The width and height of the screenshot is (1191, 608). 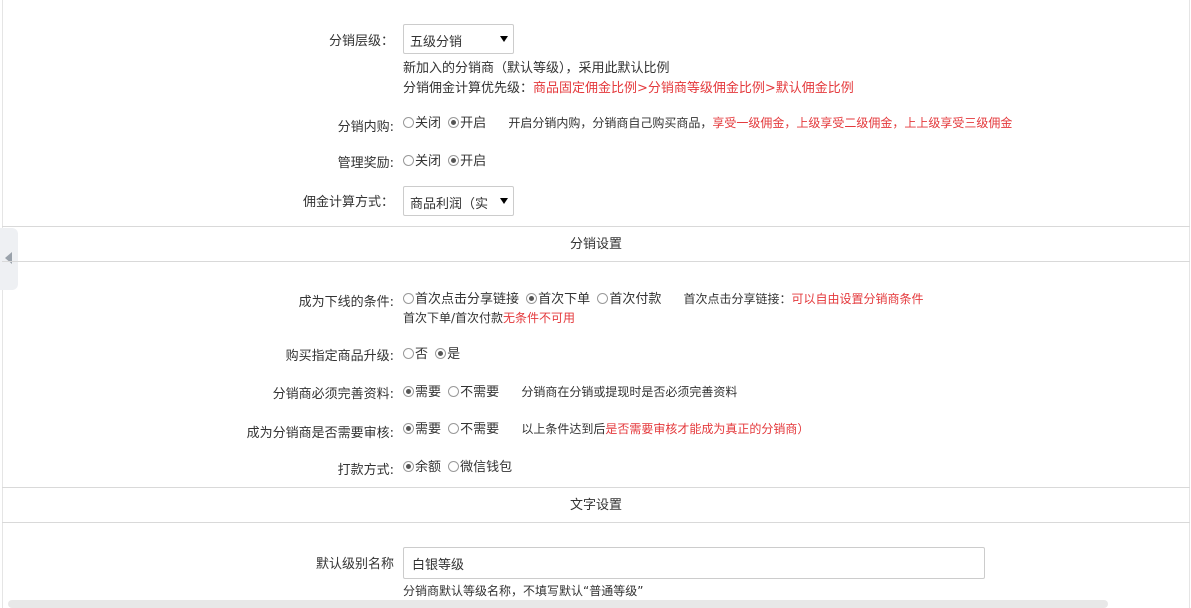 I want to click on complete-profile-no-need-radio, so click(x=454, y=391).